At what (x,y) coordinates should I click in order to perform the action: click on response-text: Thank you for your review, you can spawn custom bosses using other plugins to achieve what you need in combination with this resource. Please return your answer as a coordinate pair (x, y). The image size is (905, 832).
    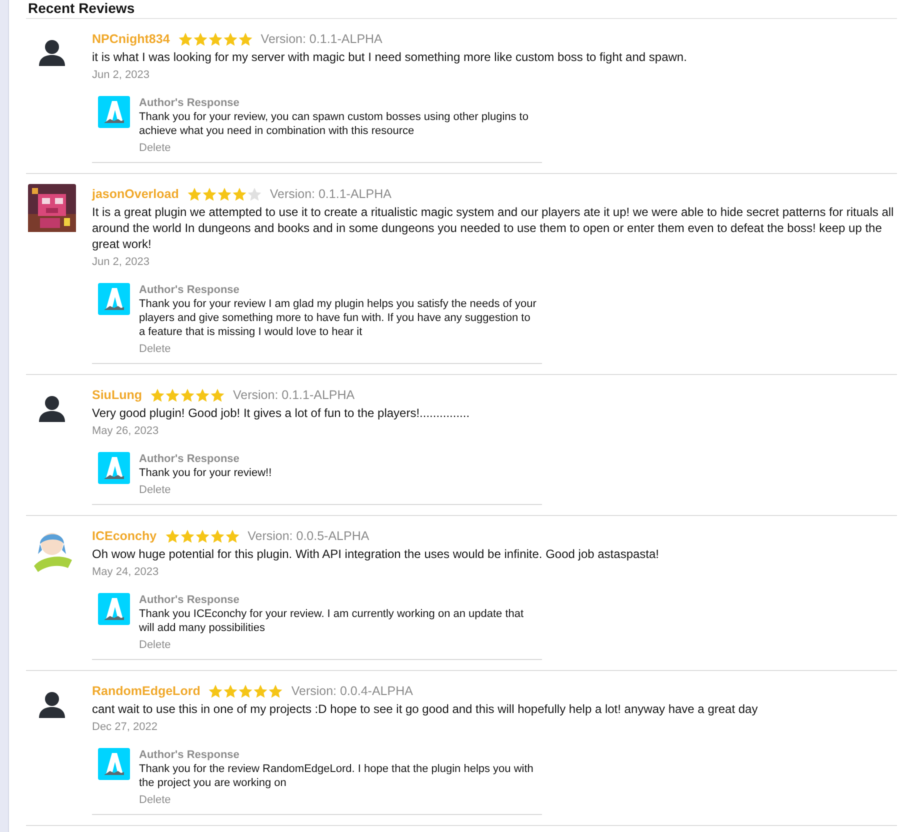
    Looking at the image, I should click on (334, 124).